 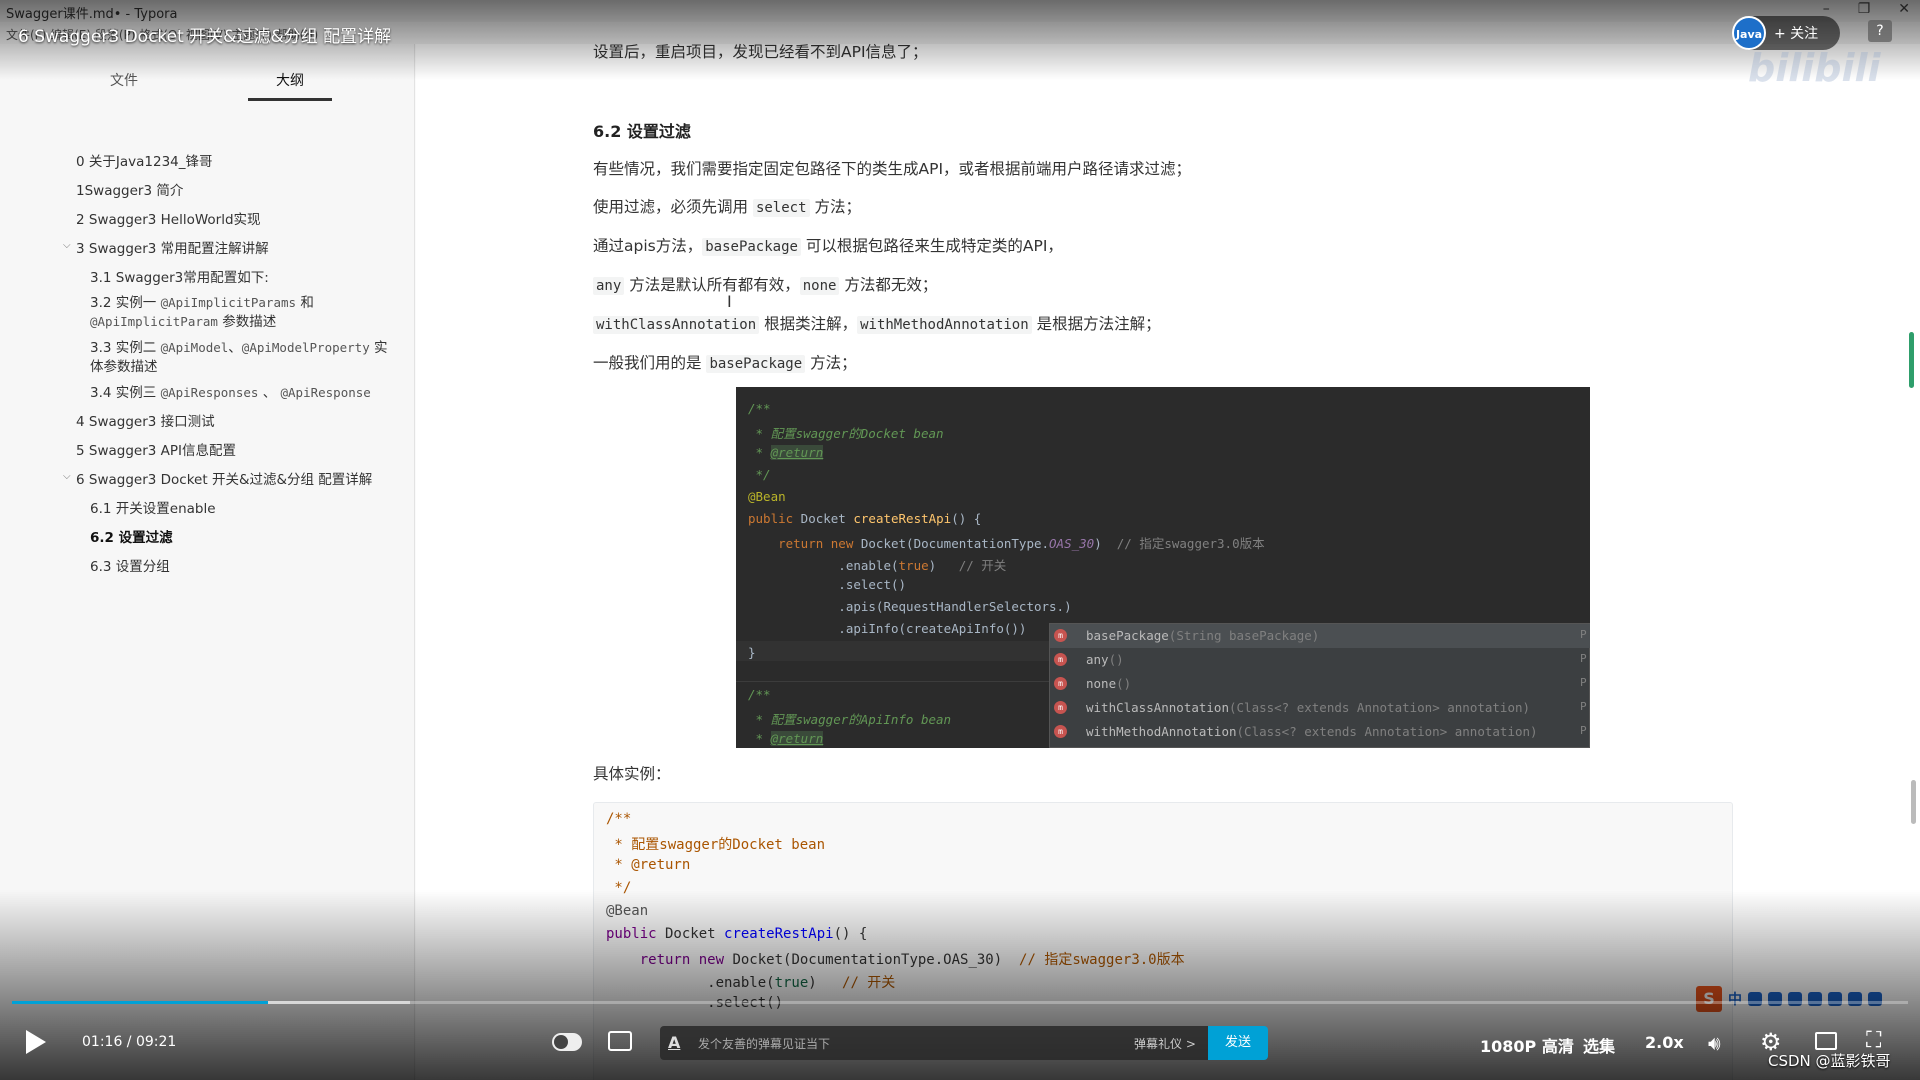 I want to click on avatar: Java, so click(x=1749, y=33).